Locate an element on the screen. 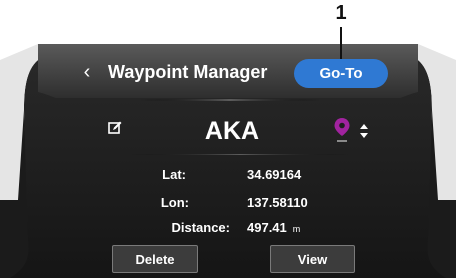  lat-label: Lat: is located at coordinates (174, 174).